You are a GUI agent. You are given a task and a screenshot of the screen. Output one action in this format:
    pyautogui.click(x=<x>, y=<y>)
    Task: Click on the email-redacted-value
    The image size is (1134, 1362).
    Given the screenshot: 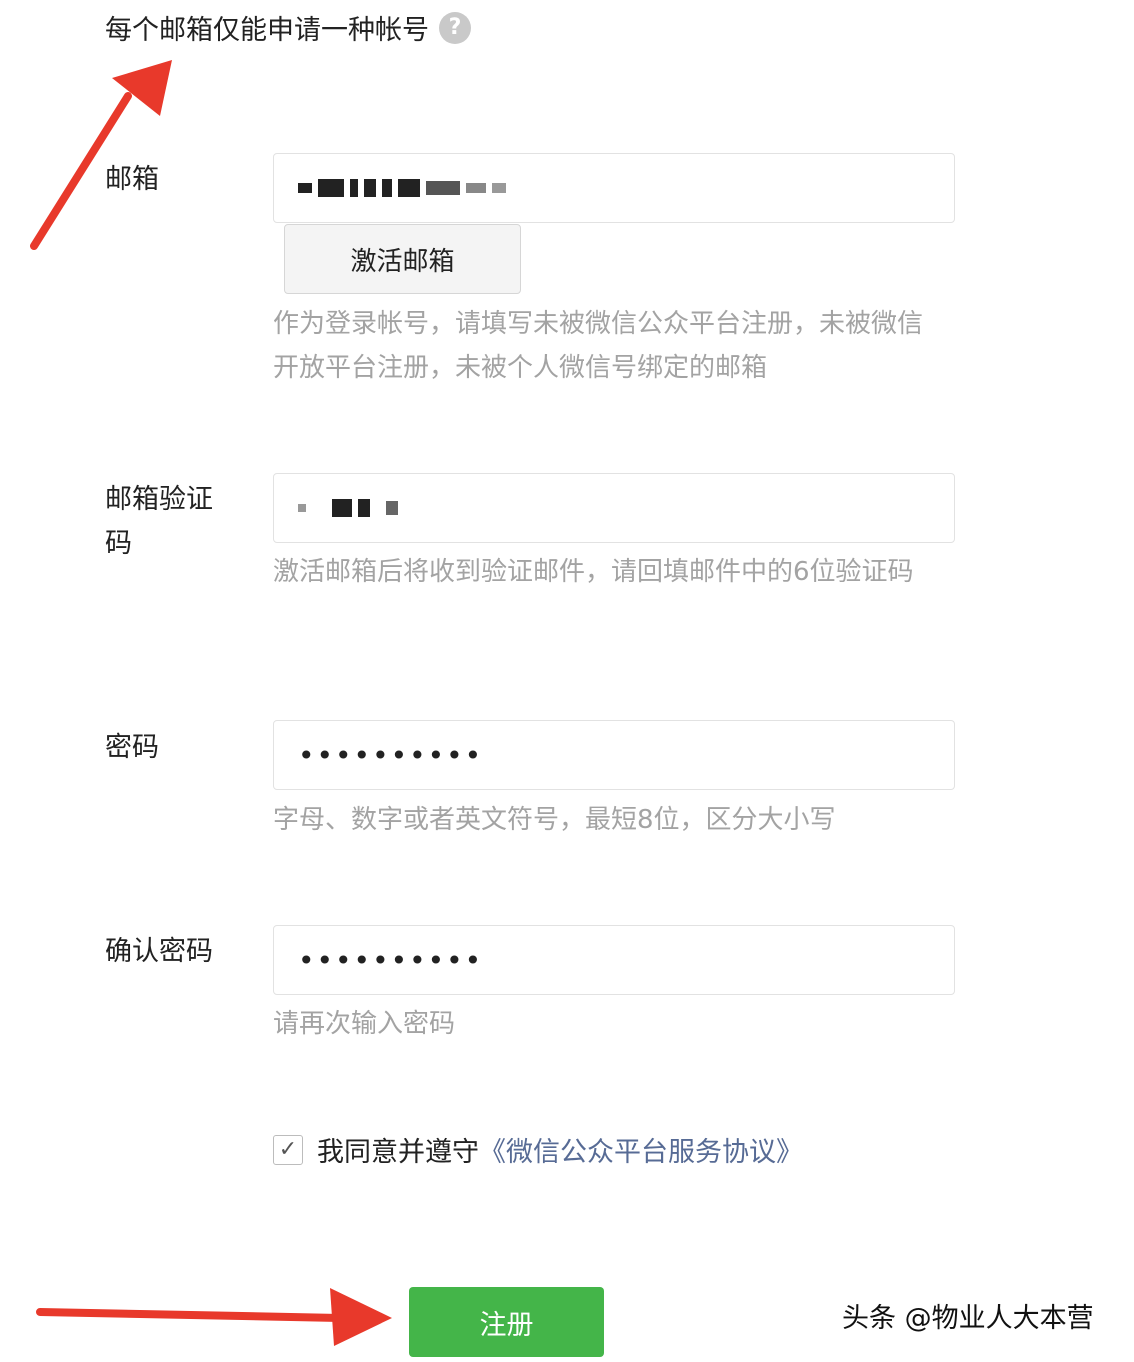 What is the action you would take?
    pyautogui.click(x=402, y=188)
    